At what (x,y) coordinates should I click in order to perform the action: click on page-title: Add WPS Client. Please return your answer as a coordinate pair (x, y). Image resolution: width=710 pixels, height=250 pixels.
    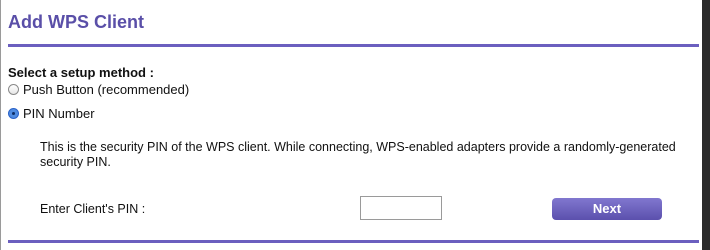
    Looking at the image, I should click on (76, 22).